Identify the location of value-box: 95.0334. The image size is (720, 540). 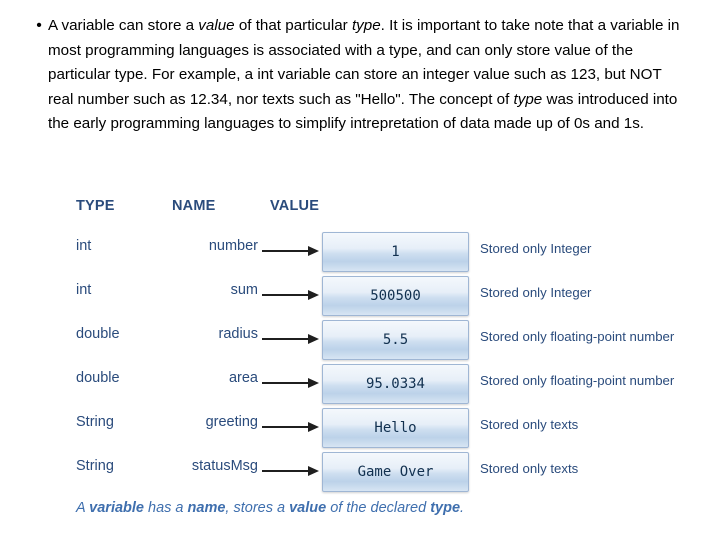
(395, 384).